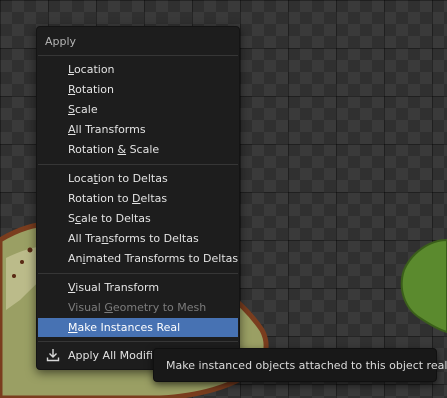 The height and width of the screenshot is (398, 447). What do you see at coordinates (138, 129) in the screenshot?
I see `menu-item-all-transforms: All Transforms` at bounding box center [138, 129].